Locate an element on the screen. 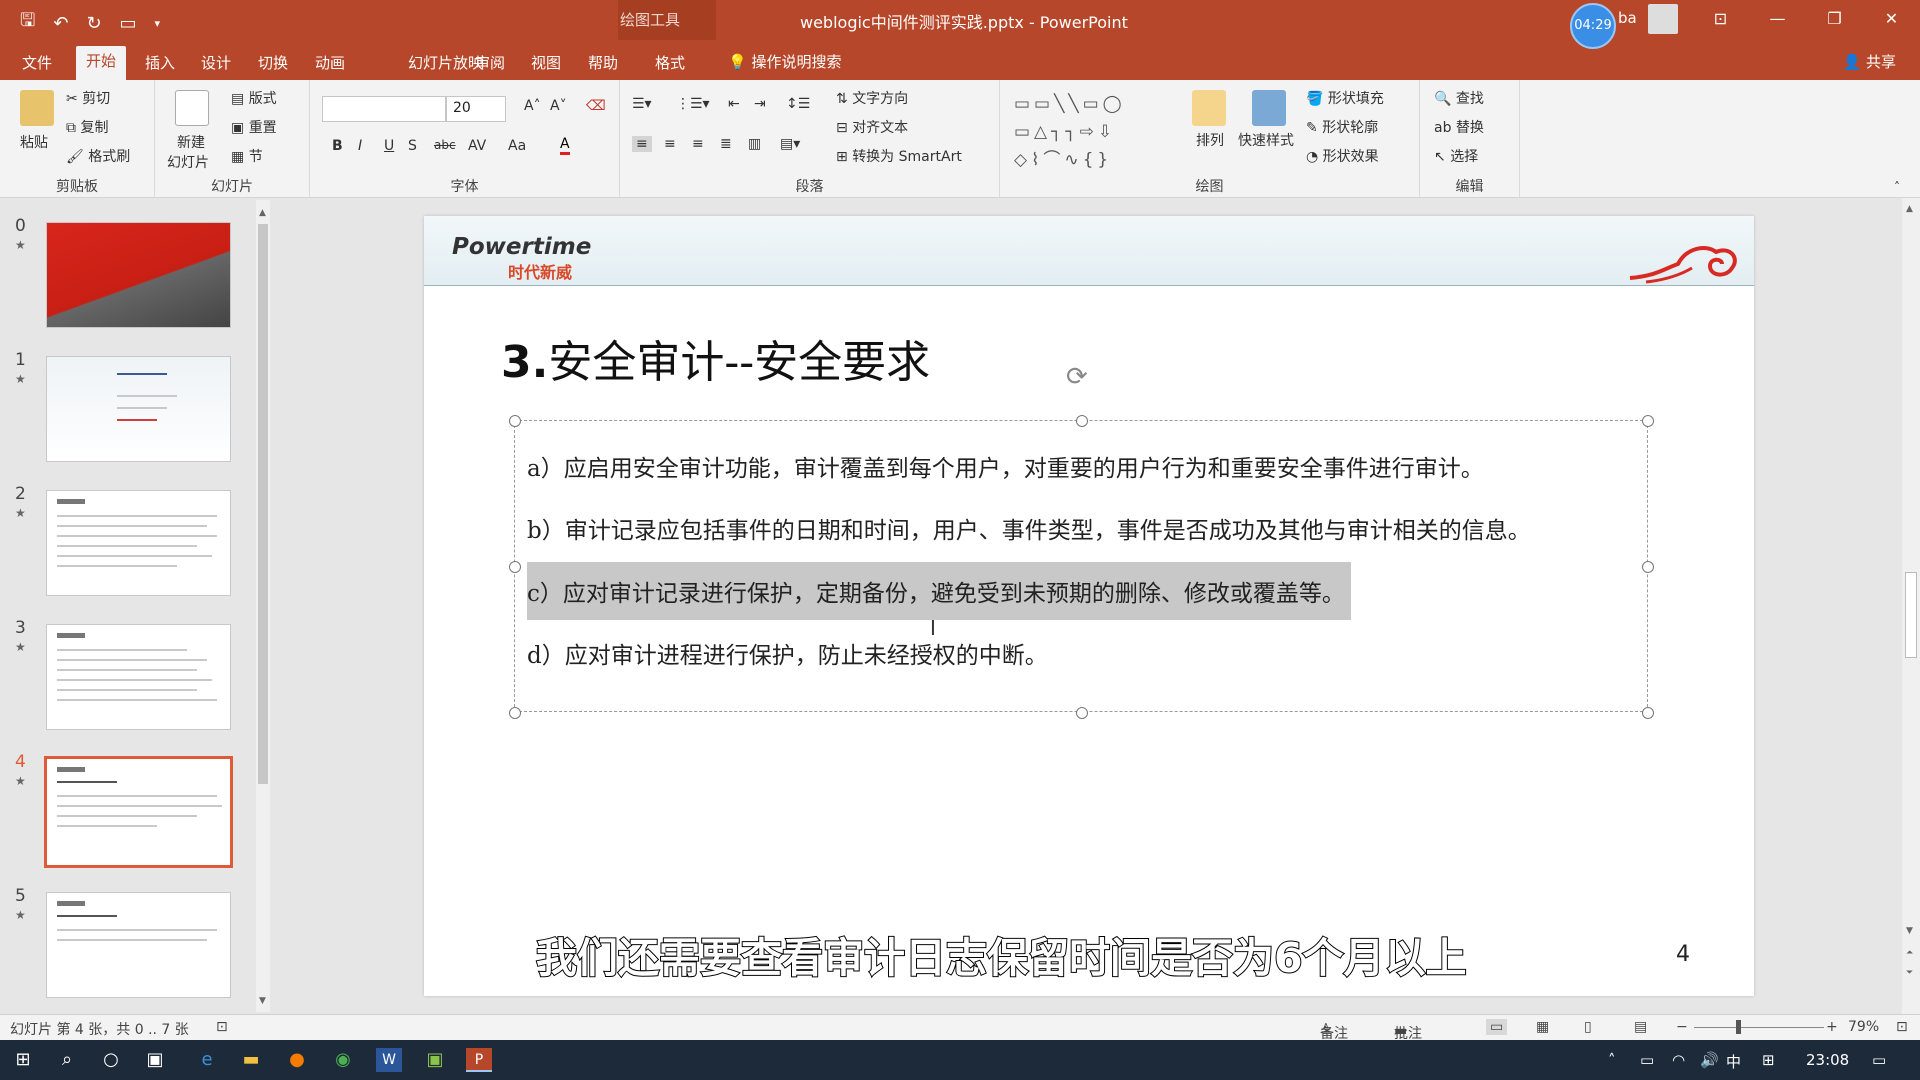 The width and height of the screenshot is (1920, 1080). shrink-font-icon: A˅ is located at coordinates (558, 106).